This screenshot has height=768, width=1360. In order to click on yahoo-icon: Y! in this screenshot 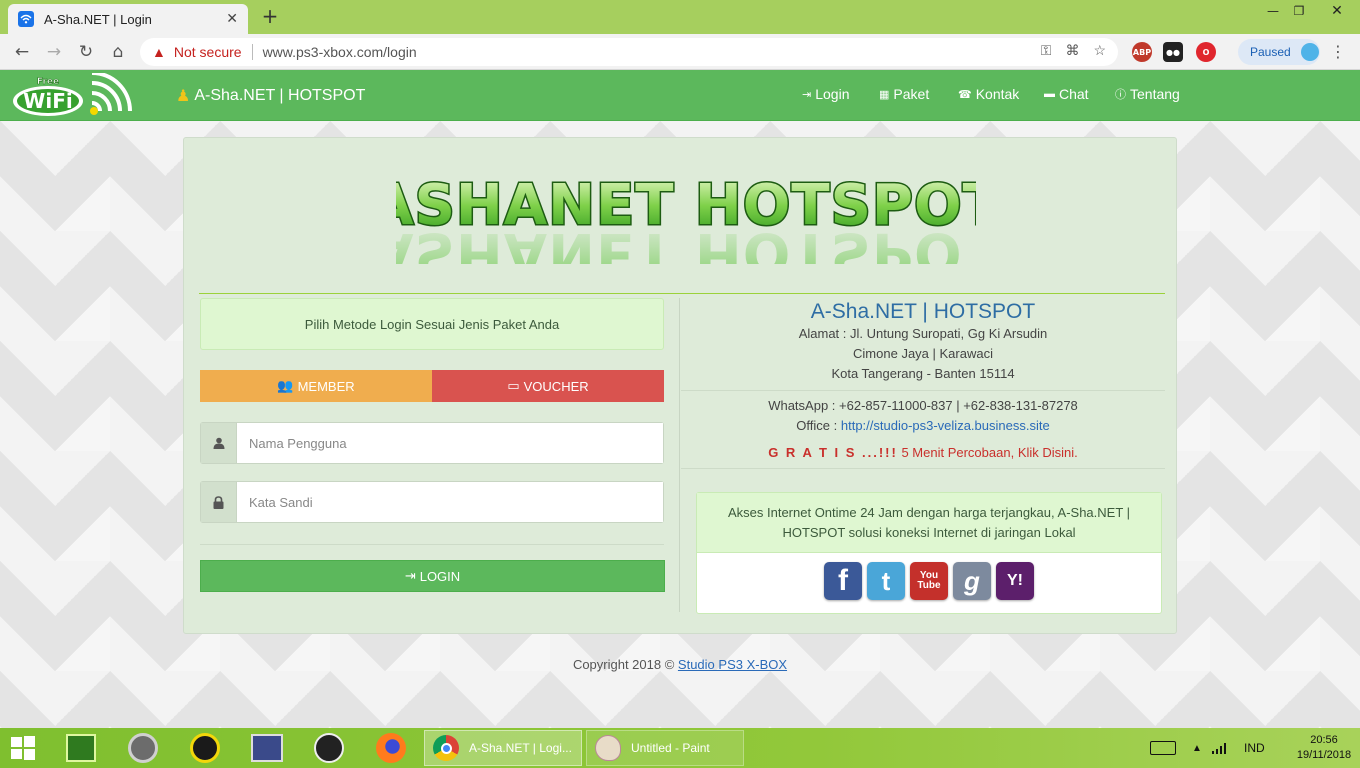, I will do `click(1015, 581)`.